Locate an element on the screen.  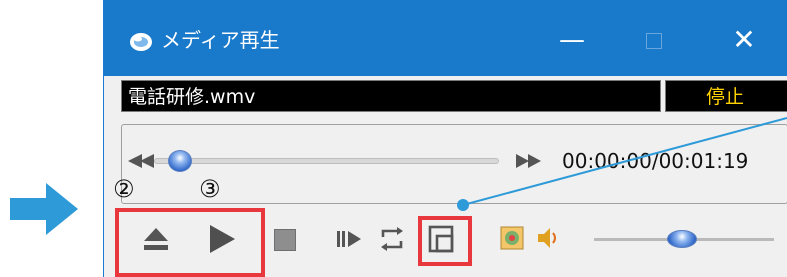
settings-button is located at coordinates (512, 238).